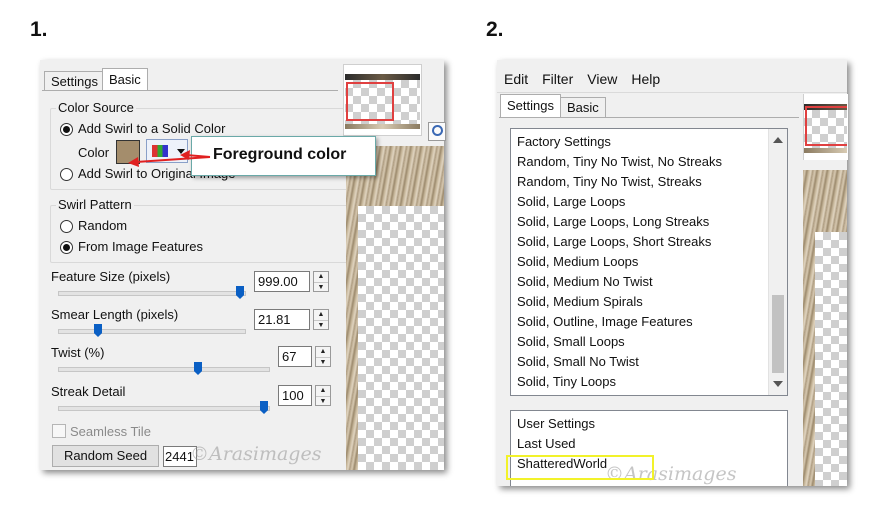  I want to click on streak-detail-spinner: ▲ ▼, so click(323, 395).